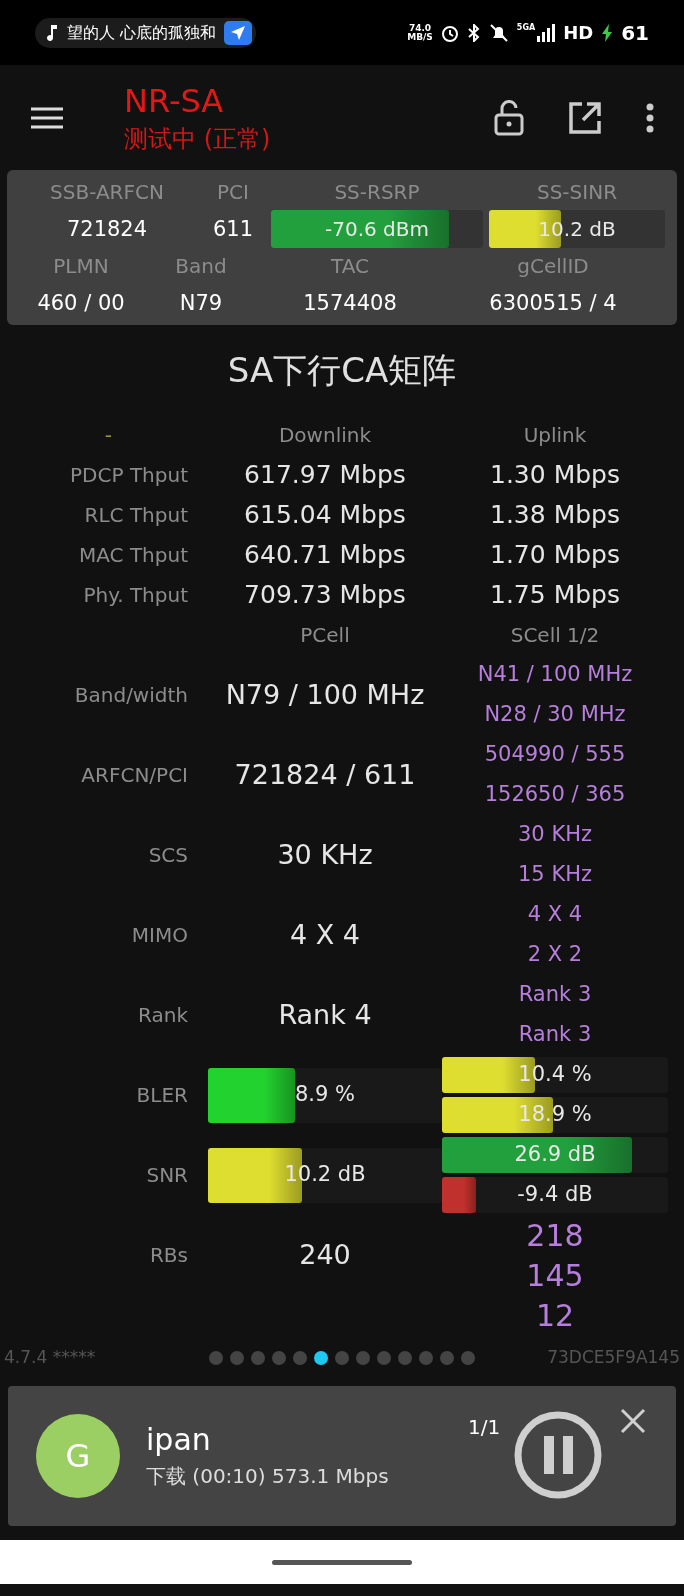  Describe the element at coordinates (159, 935) in the screenshot. I see `row-label: MIMO` at that location.